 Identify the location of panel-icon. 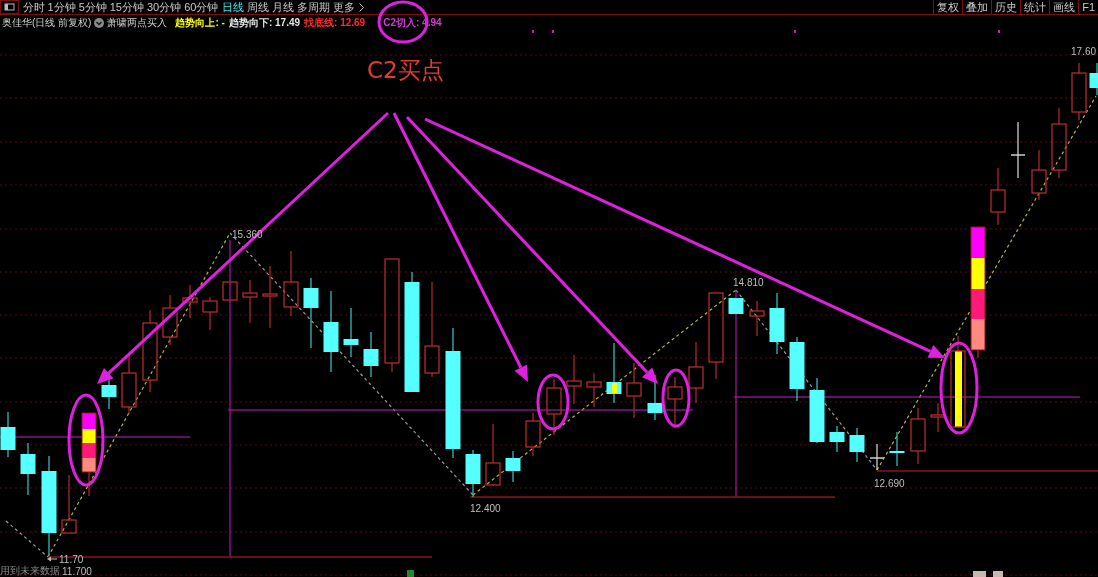
(9, 7).